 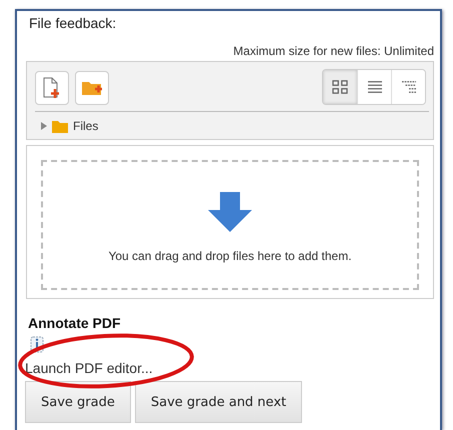 I want to click on max-size-text: Maximum size for new files: Unlimited, so click(x=333, y=51).